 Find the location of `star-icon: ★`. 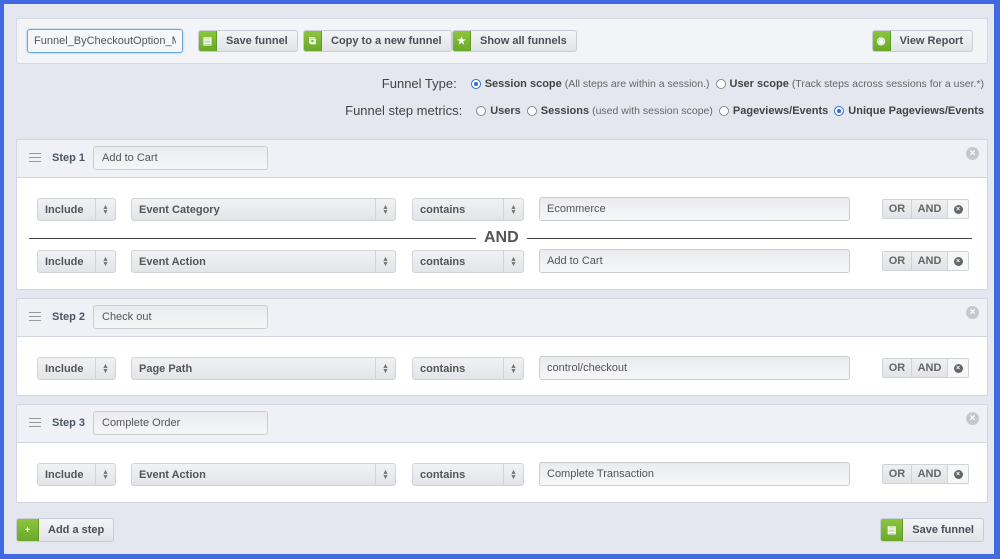

star-icon: ★ is located at coordinates (462, 41).